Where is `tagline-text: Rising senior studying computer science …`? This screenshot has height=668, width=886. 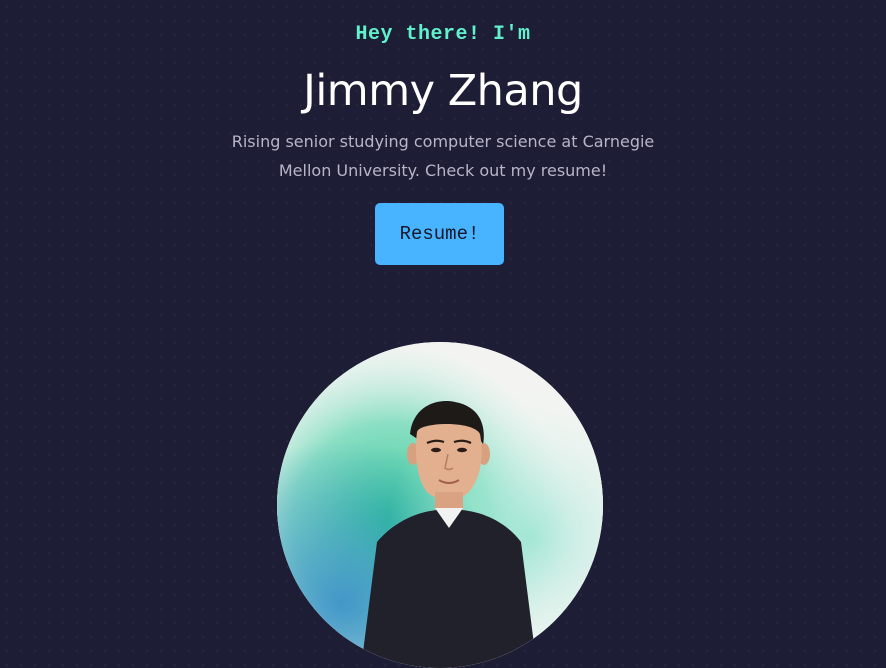 tagline-text: Rising senior studying computer science … is located at coordinates (443, 156).